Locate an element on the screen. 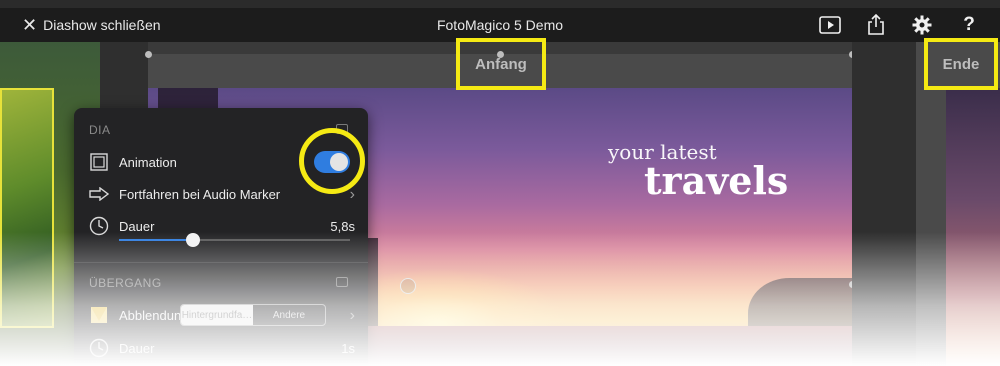  end-label-highlight: Ende is located at coordinates (961, 64).